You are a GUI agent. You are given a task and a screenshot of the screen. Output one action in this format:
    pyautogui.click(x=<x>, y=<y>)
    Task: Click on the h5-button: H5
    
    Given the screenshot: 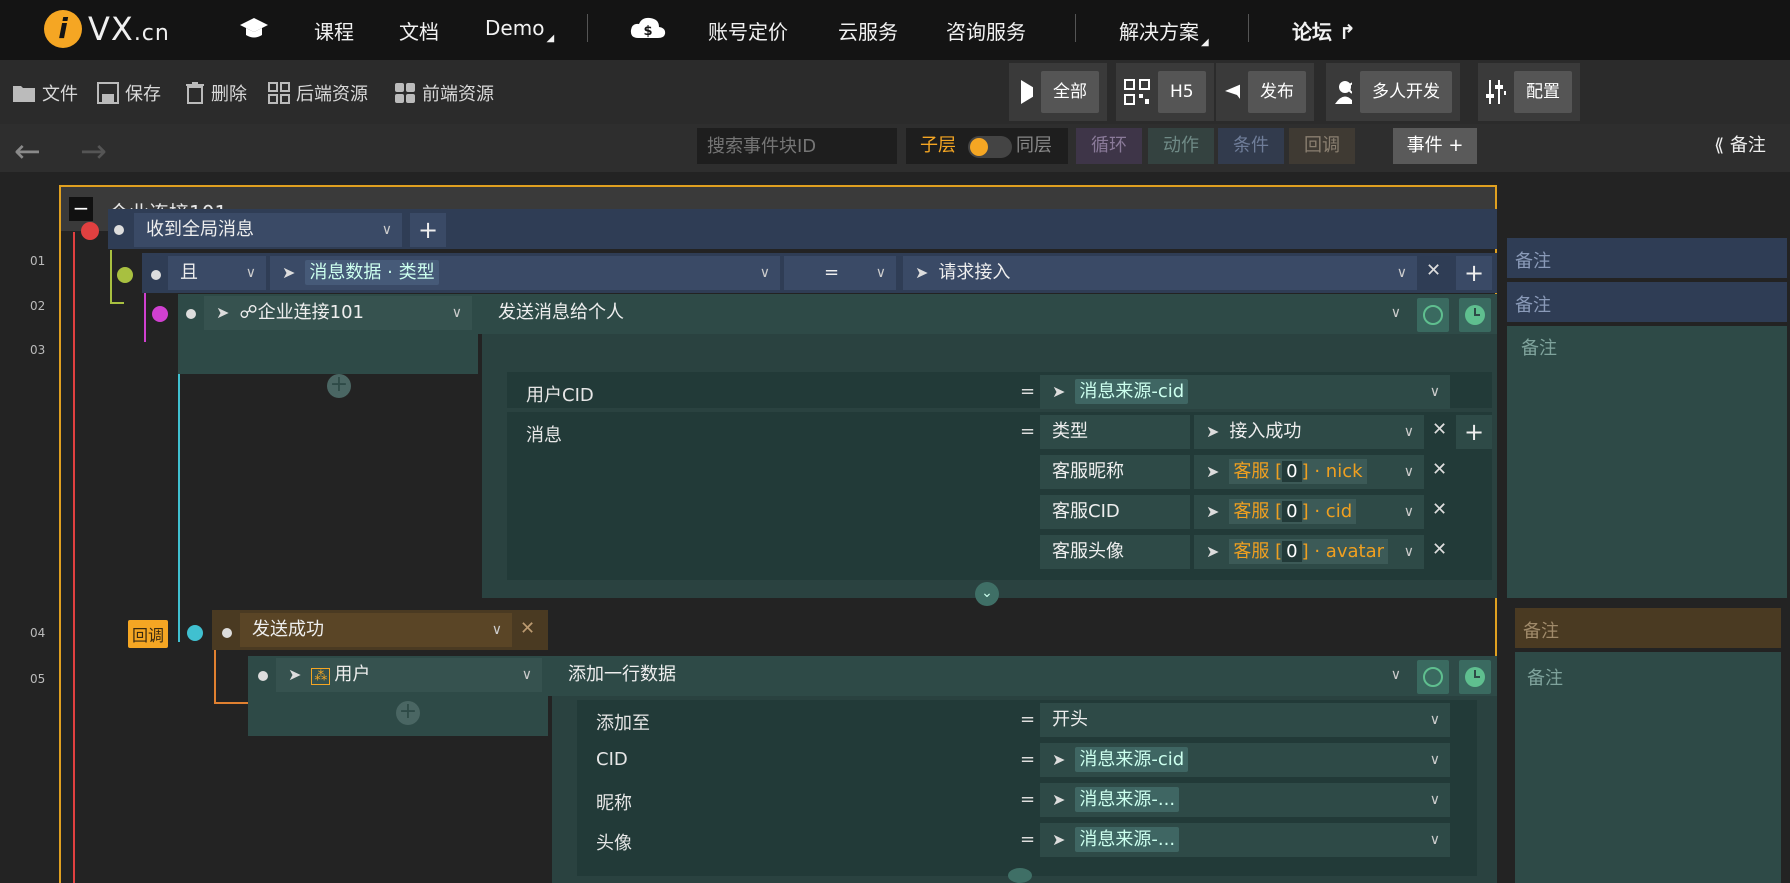 What is the action you would take?
    pyautogui.click(x=1165, y=92)
    